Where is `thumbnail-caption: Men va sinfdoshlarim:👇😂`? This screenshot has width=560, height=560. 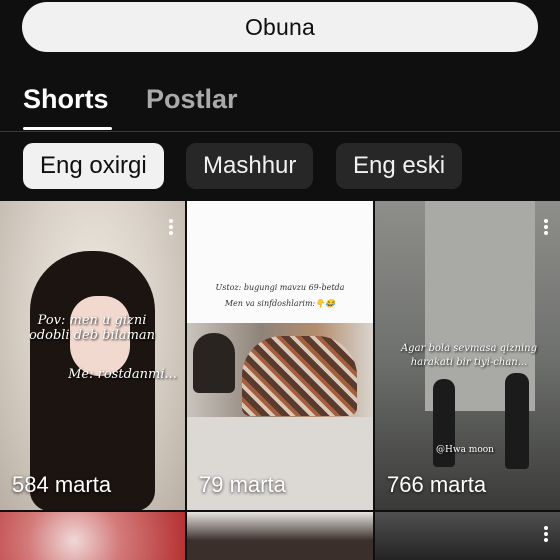 thumbnail-caption: Men va sinfdoshlarim:👇😂 is located at coordinates (280, 303).